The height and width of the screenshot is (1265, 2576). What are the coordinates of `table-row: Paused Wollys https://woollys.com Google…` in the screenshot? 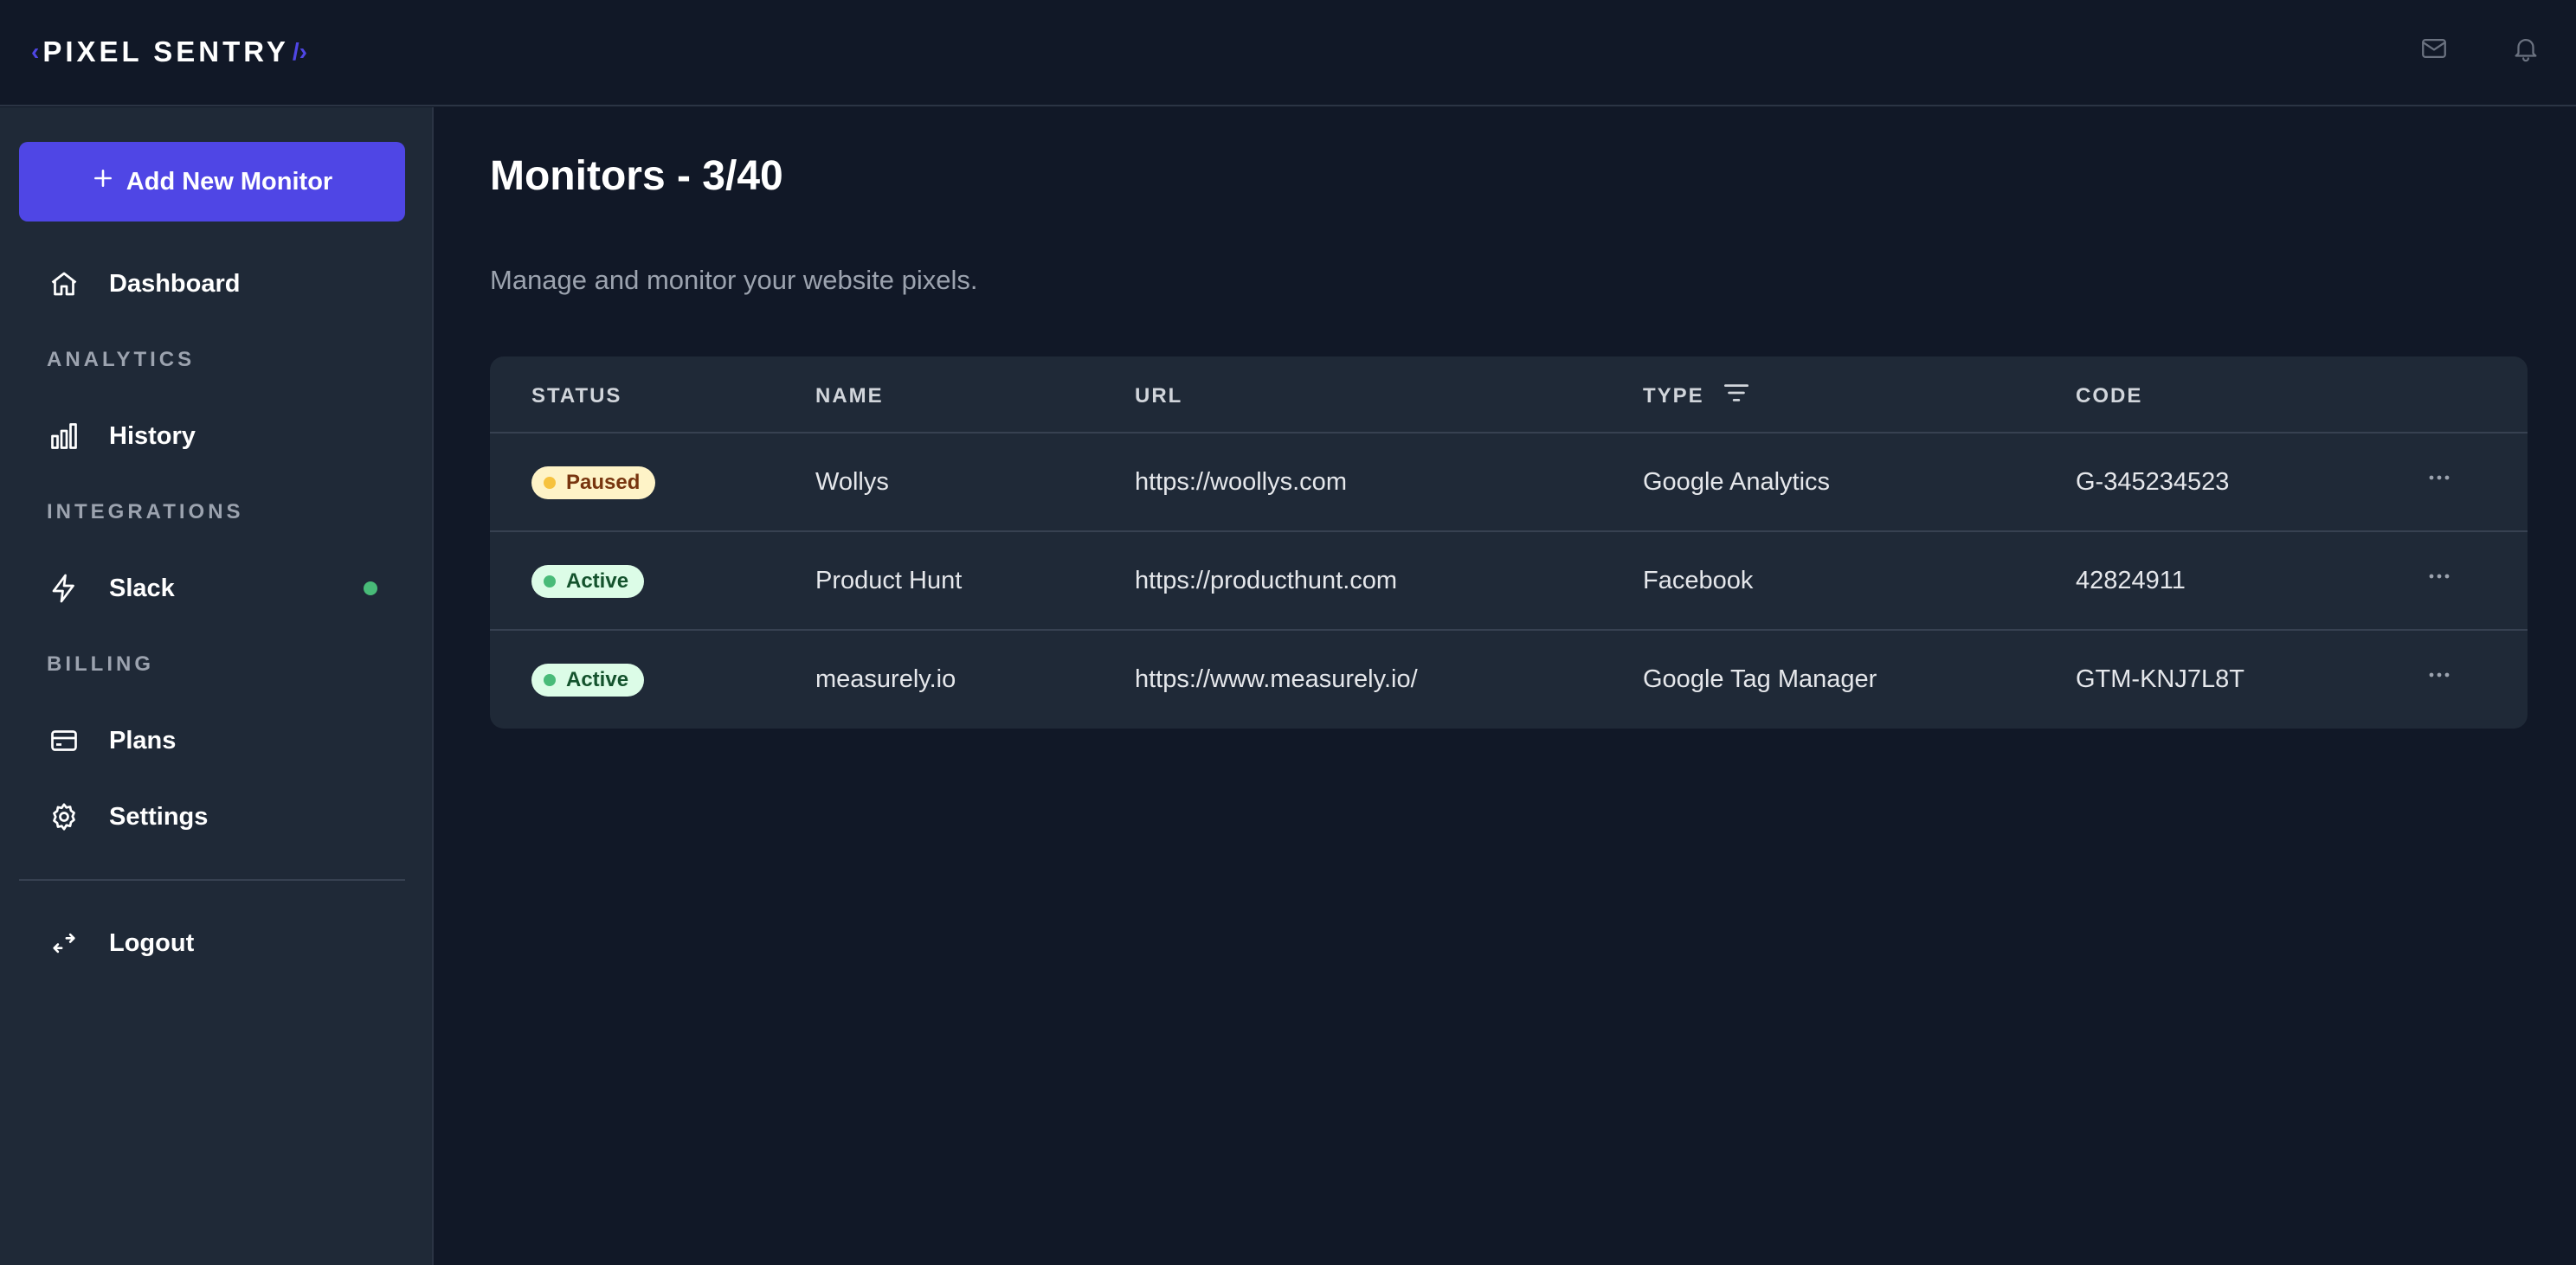 It's located at (1509, 482).